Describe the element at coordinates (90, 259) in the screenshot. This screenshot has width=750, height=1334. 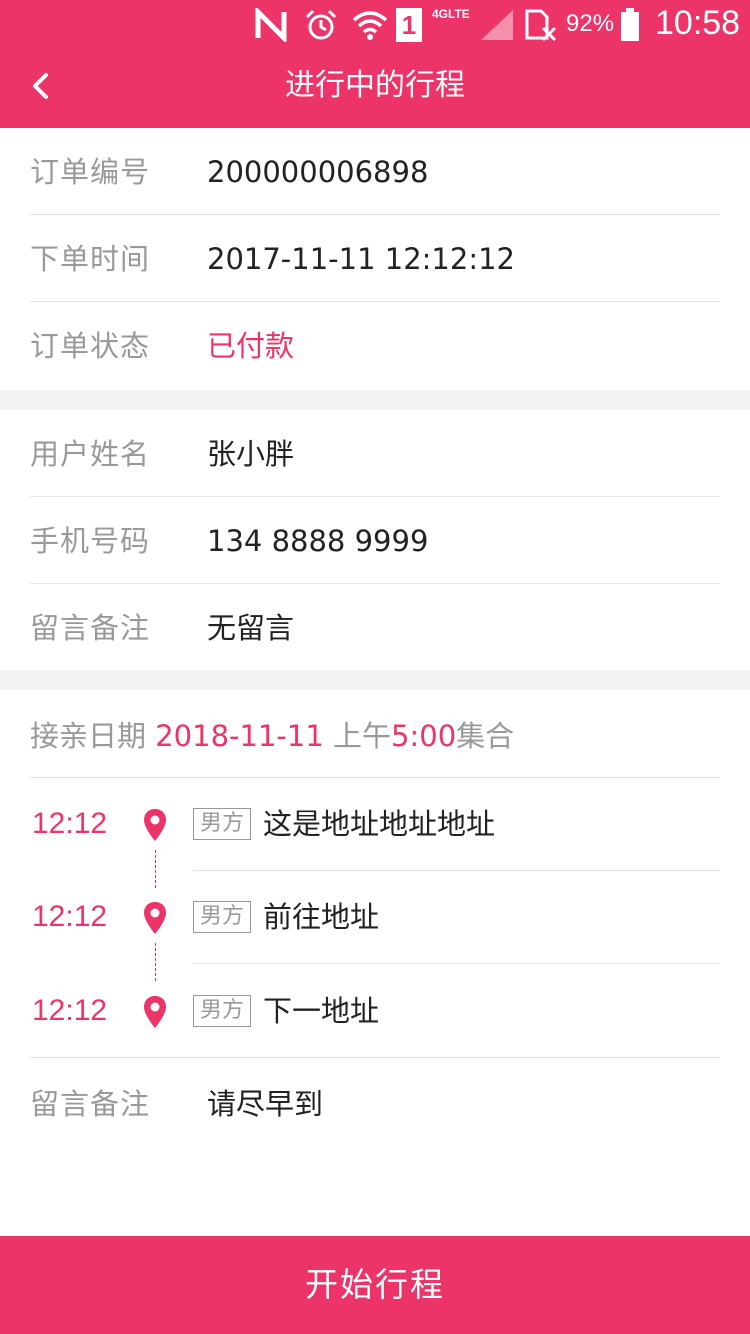
I see `order-time-label: 下单时间` at that location.